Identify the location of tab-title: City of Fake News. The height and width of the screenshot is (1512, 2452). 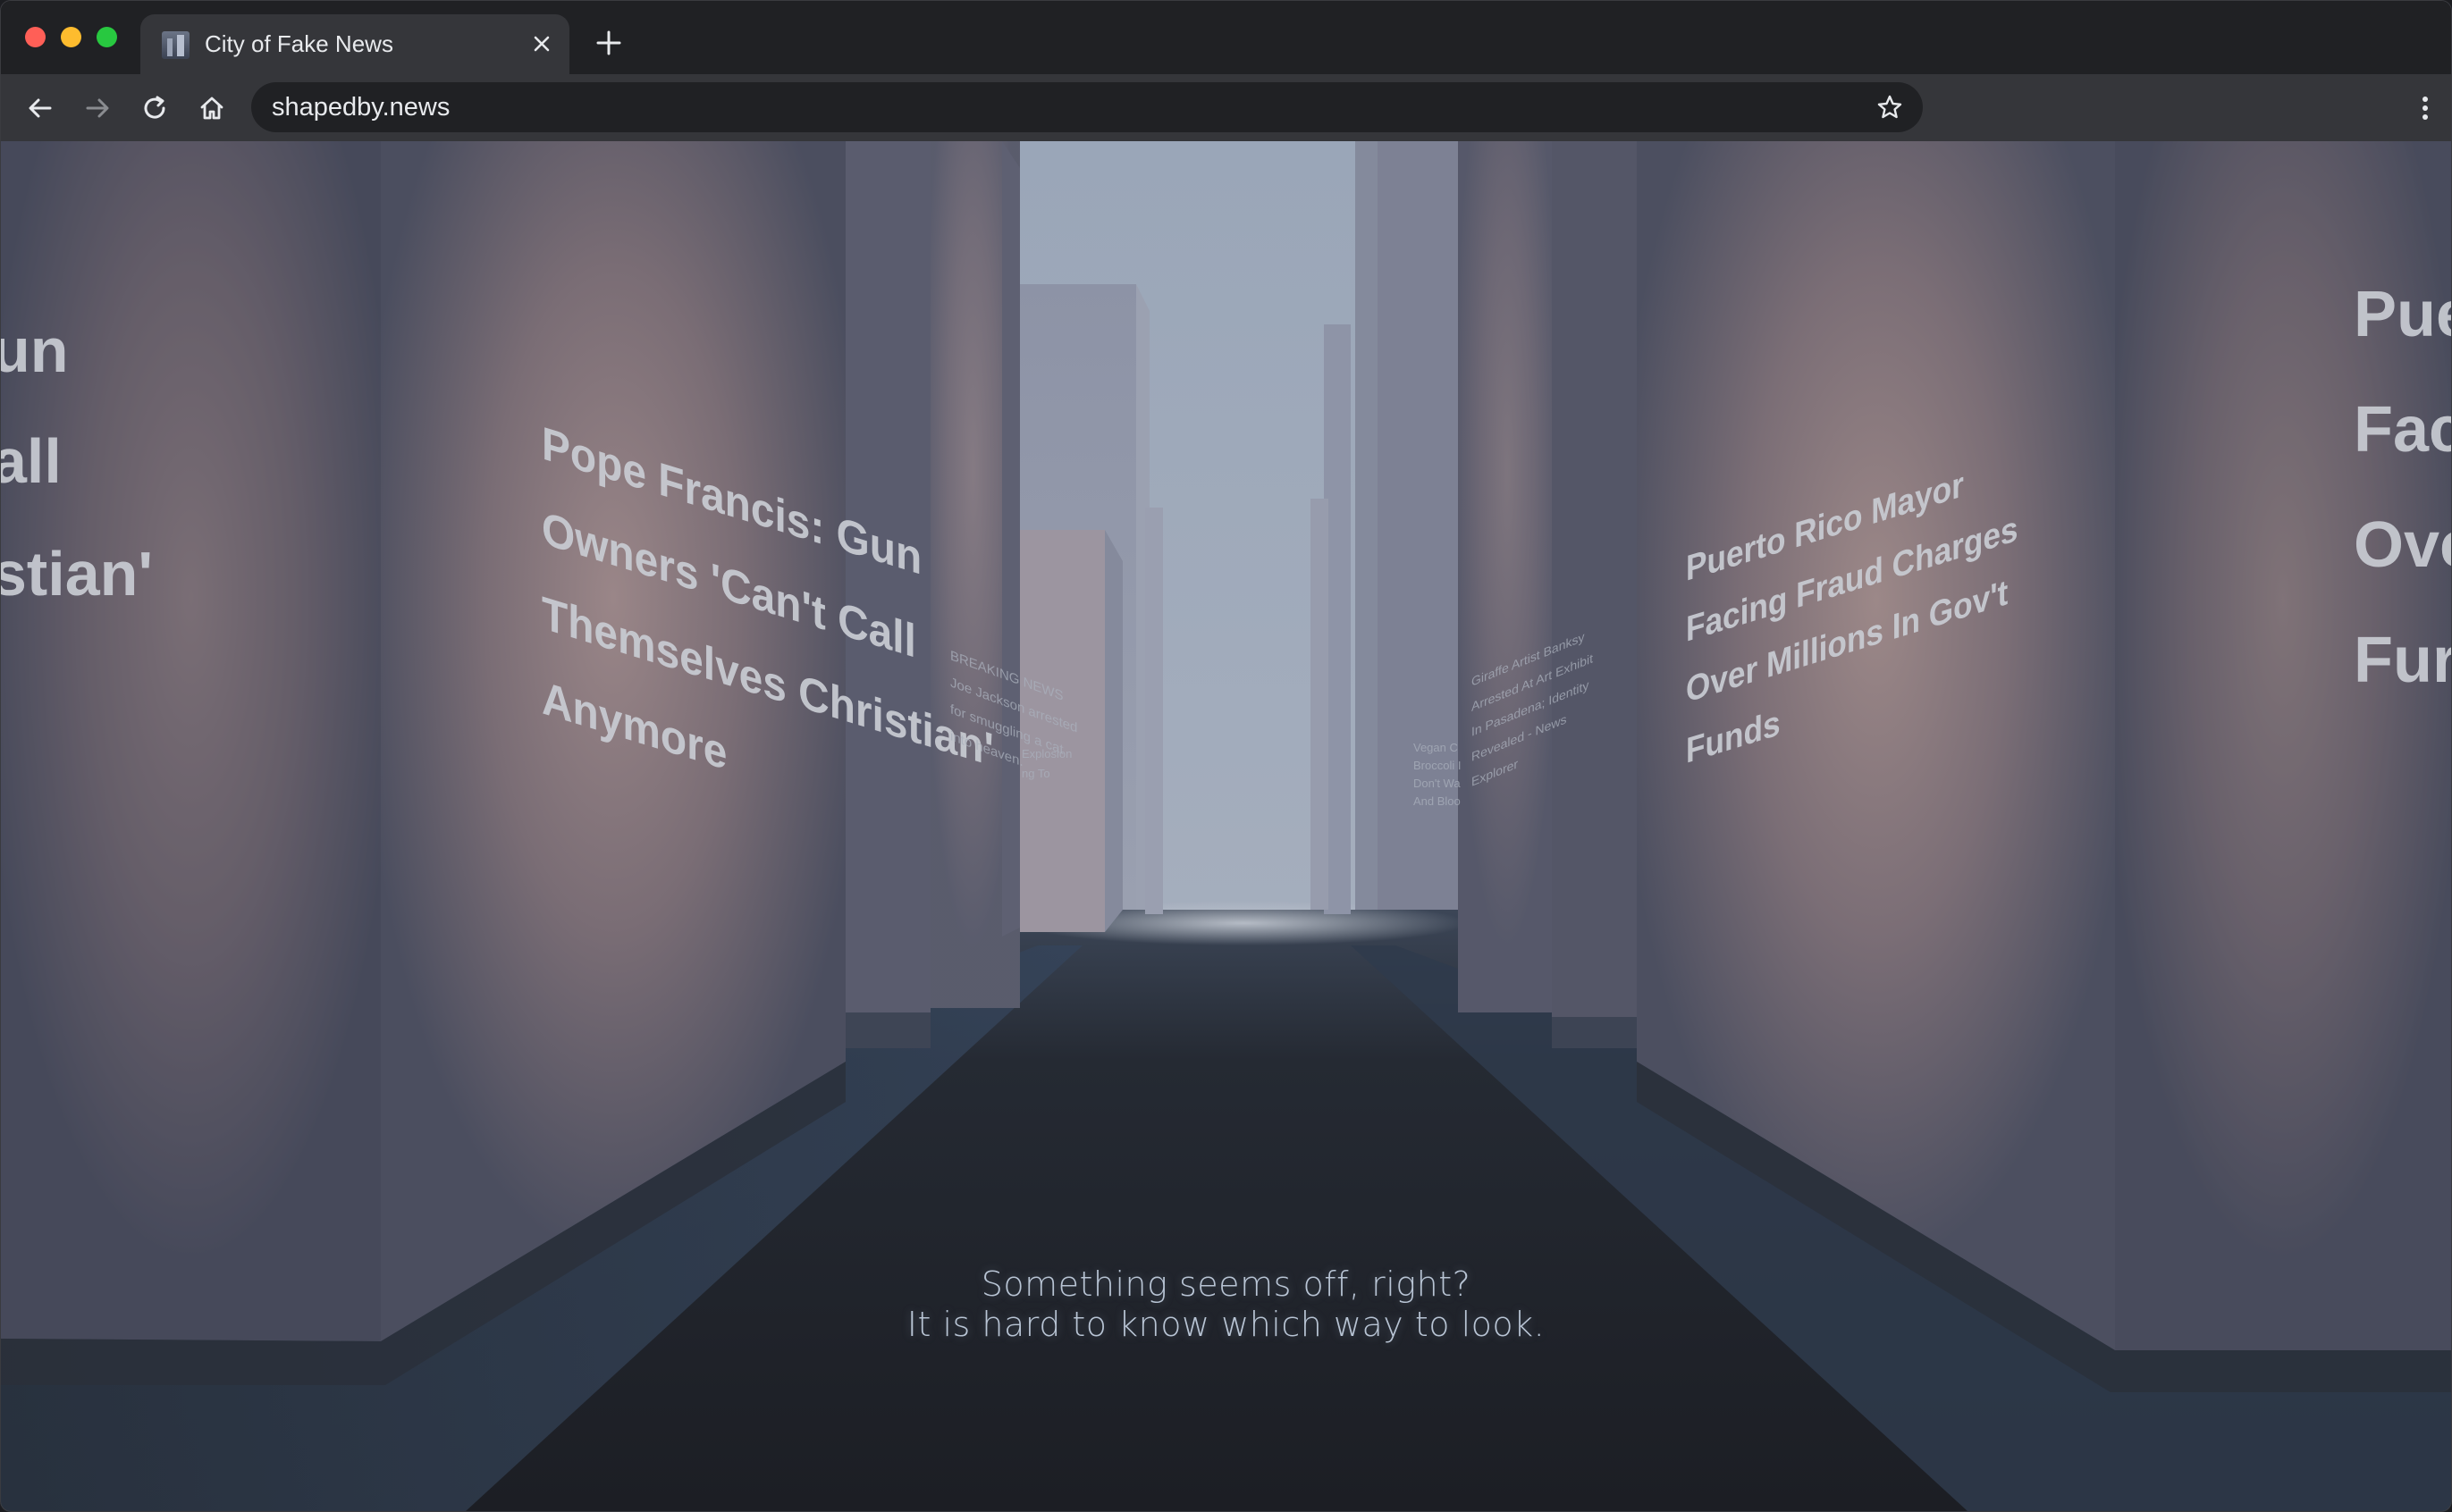
(299, 43).